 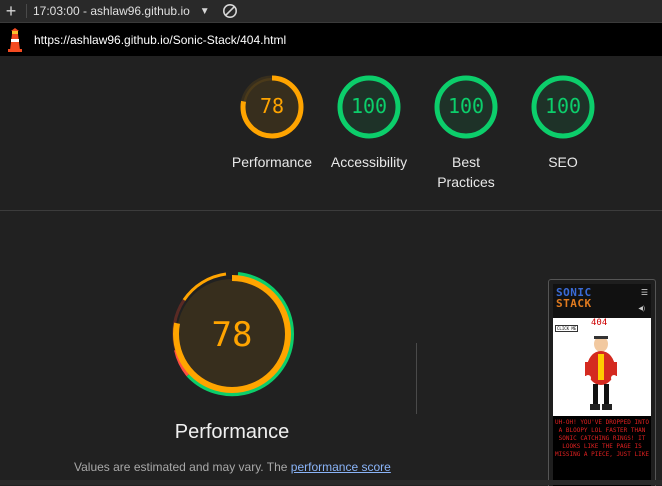 I want to click on report-selector-label: 17:03:00 - ashlaw96.github.io, so click(x=111, y=11).